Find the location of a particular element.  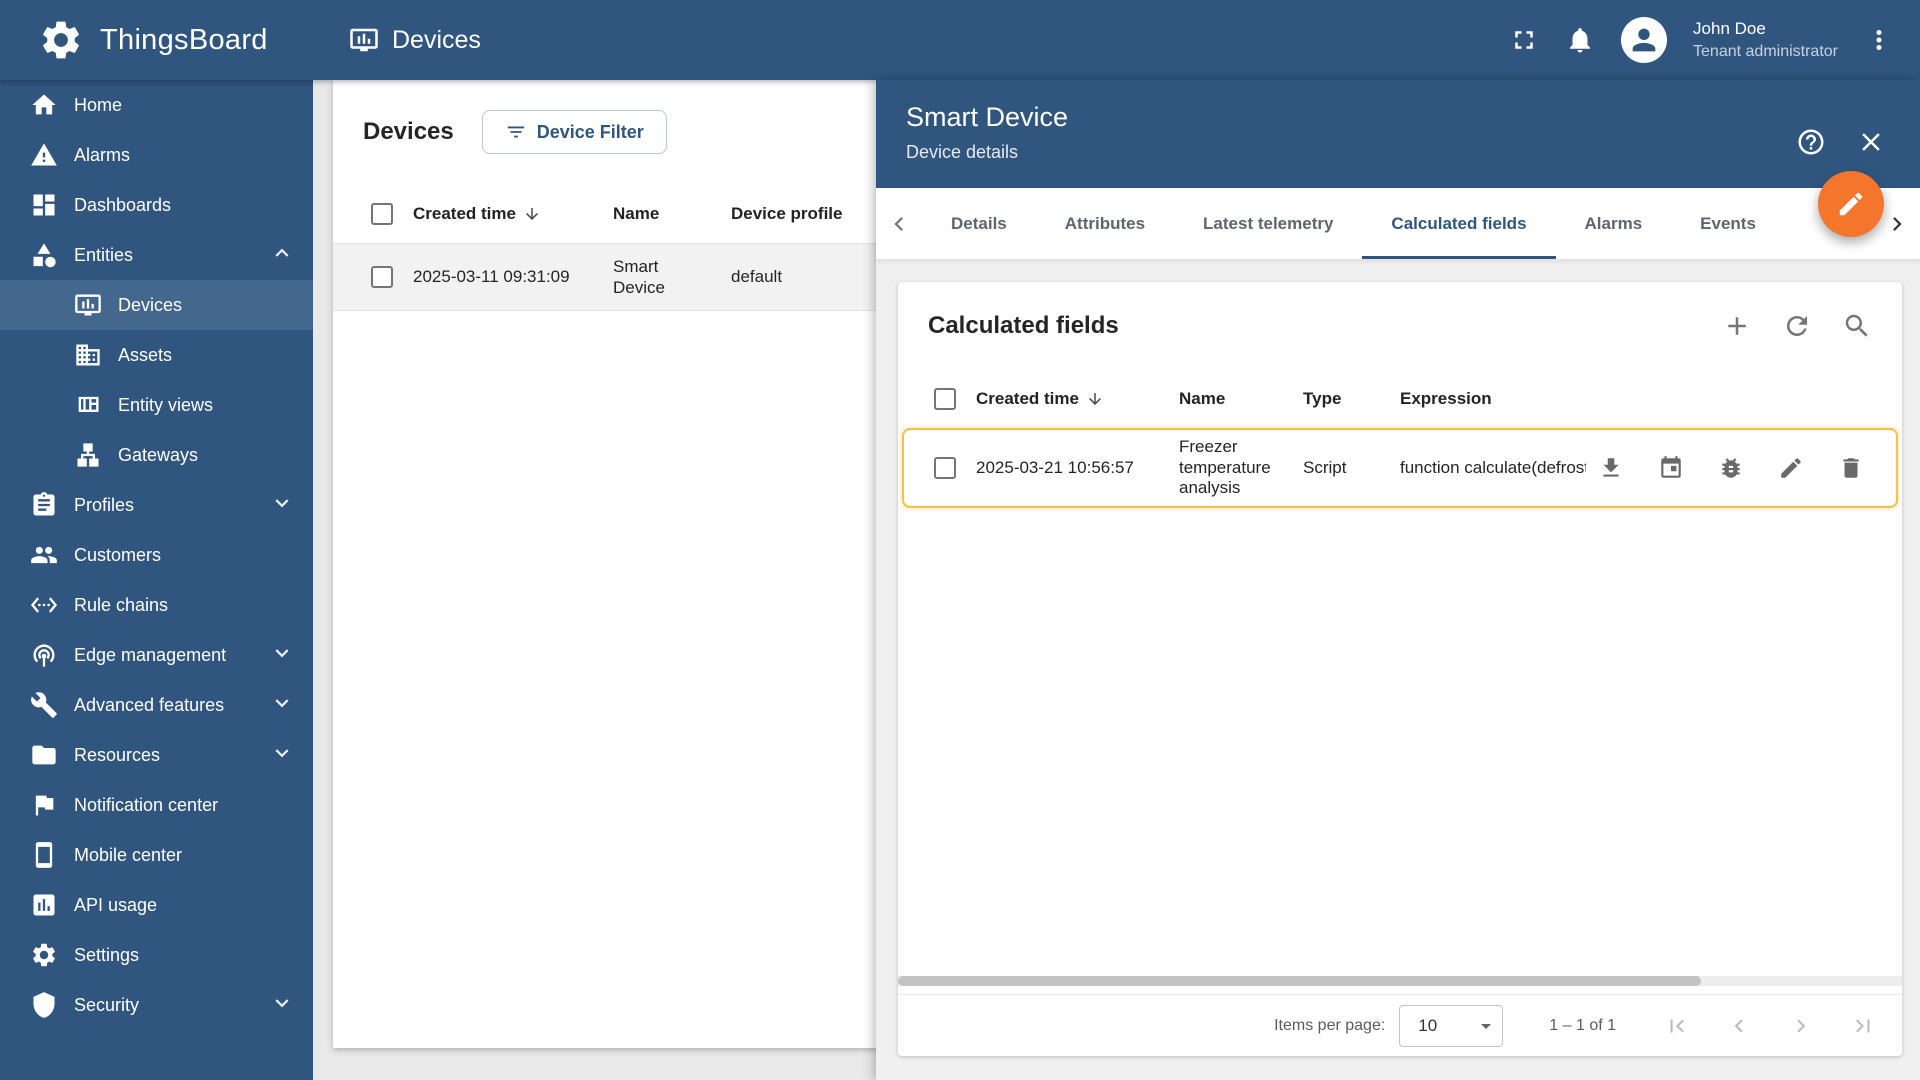

download-icon is located at coordinates (1611, 468).